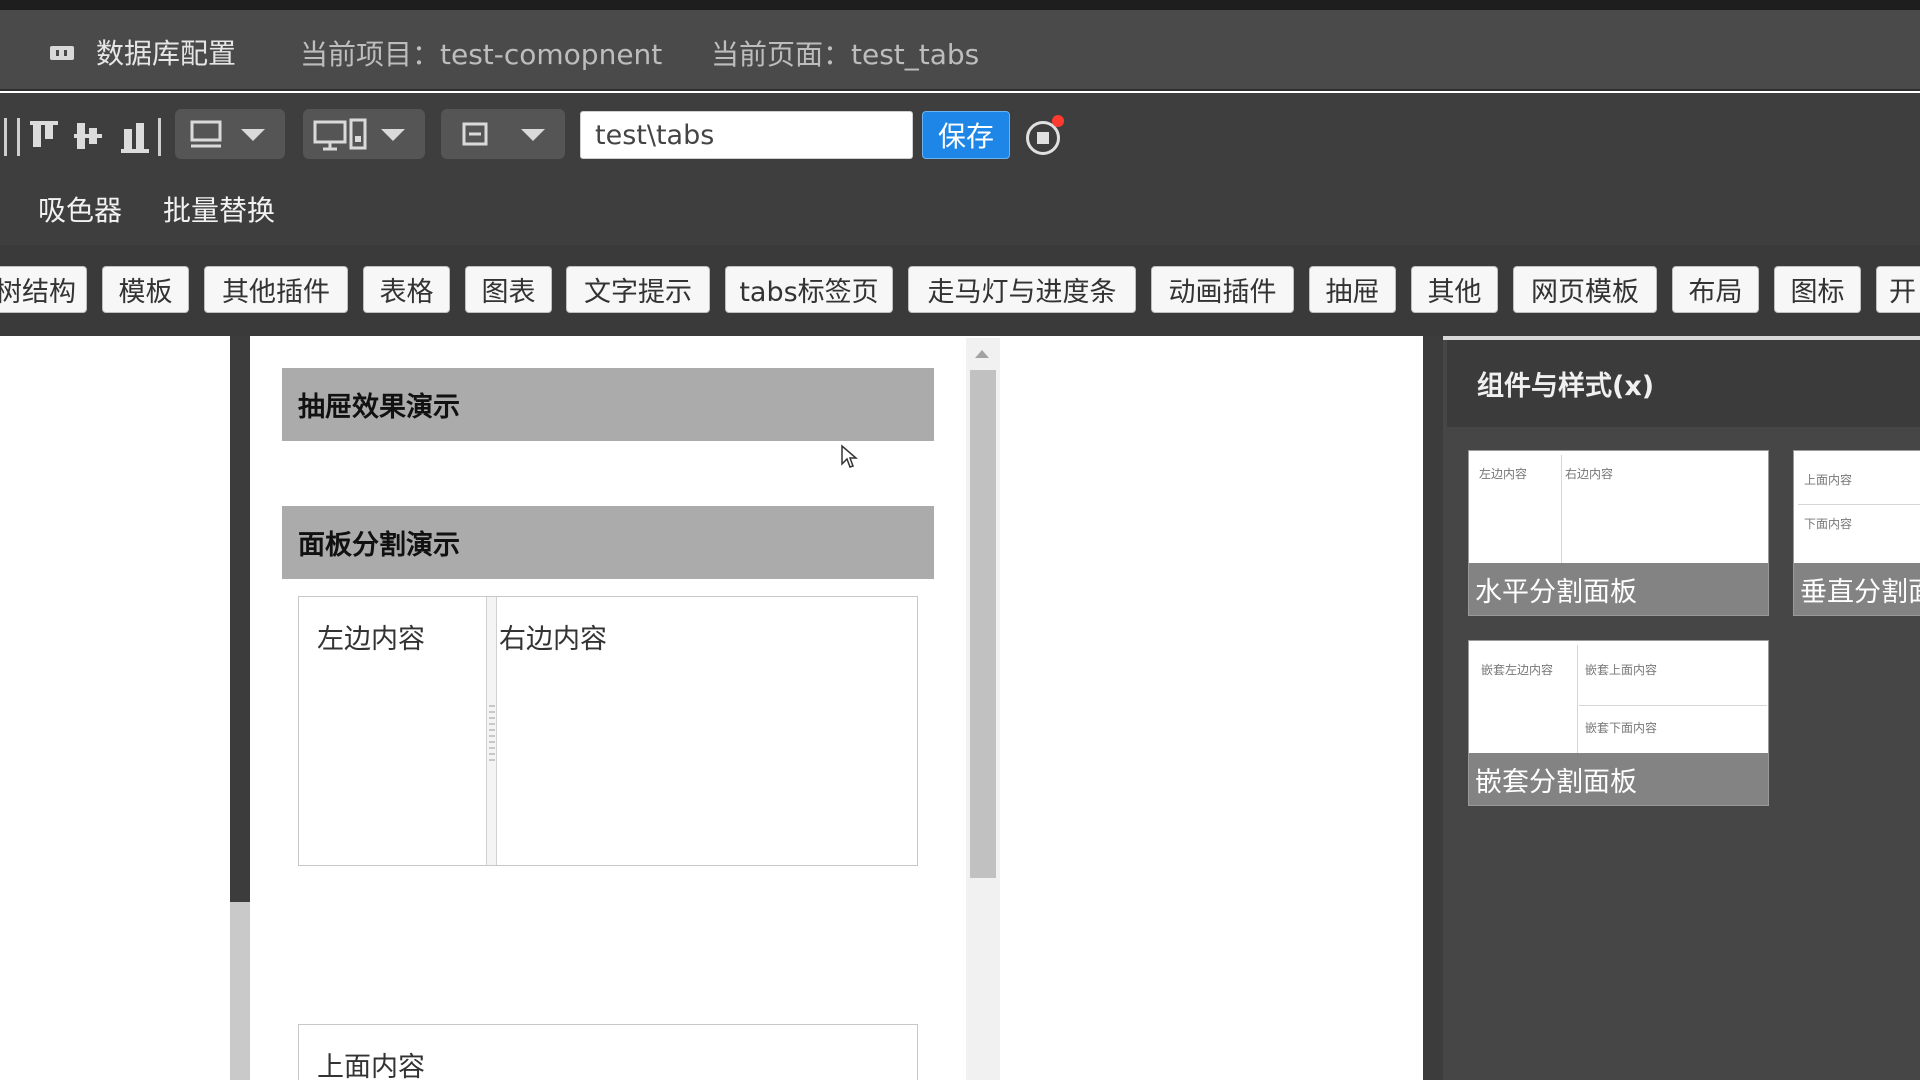 The height and width of the screenshot is (1080, 1920). Describe the element at coordinates (230, 134) in the screenshot. I see `layout-dropdown` at that location.